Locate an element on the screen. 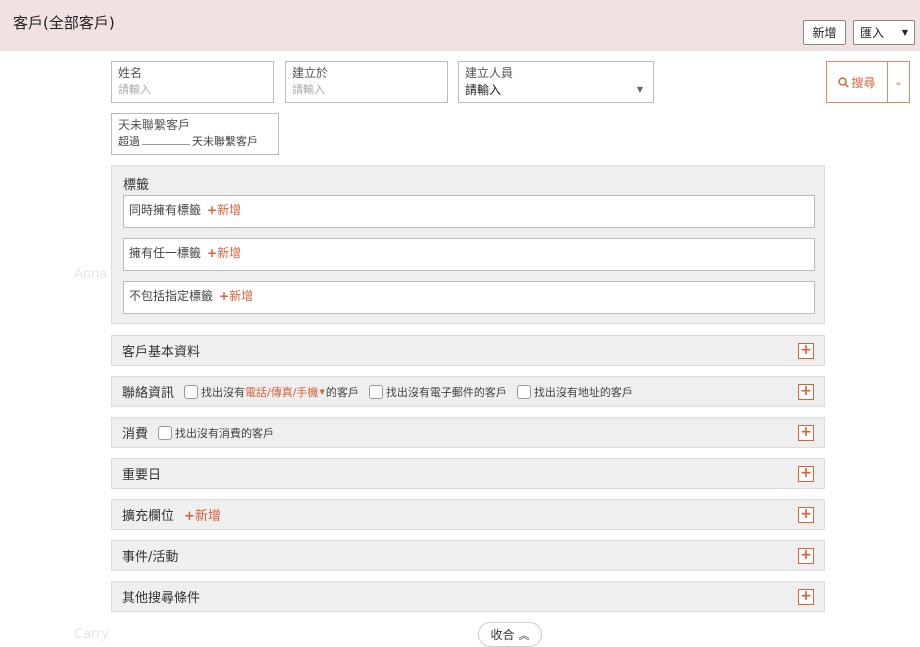  no-contact-row: 超過 天未聯繫客戶 is located at coordinates (195, 142).